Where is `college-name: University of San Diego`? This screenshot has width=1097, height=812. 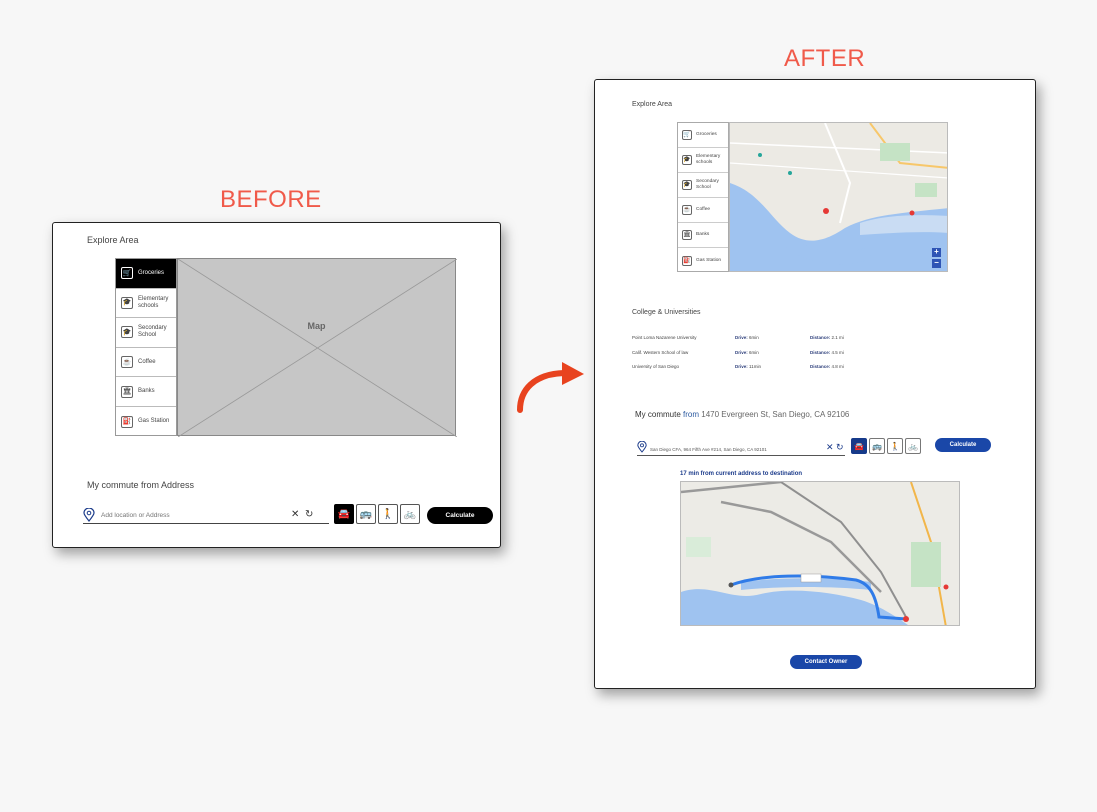 college-name: University of San Diego is located at coordinates (656, 366).